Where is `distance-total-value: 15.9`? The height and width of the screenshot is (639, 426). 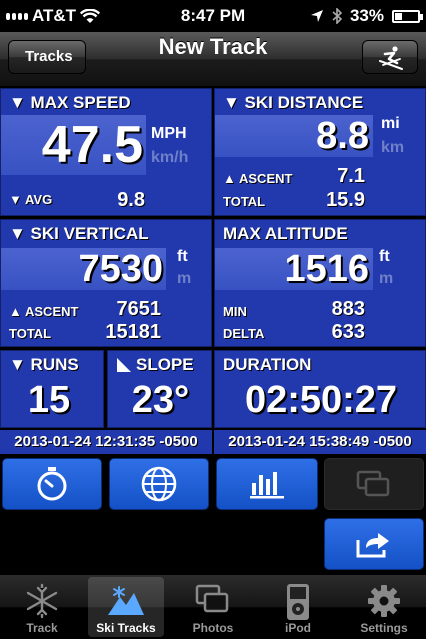
distance-total-value: 15.9 is located at coordinates (345, 200).